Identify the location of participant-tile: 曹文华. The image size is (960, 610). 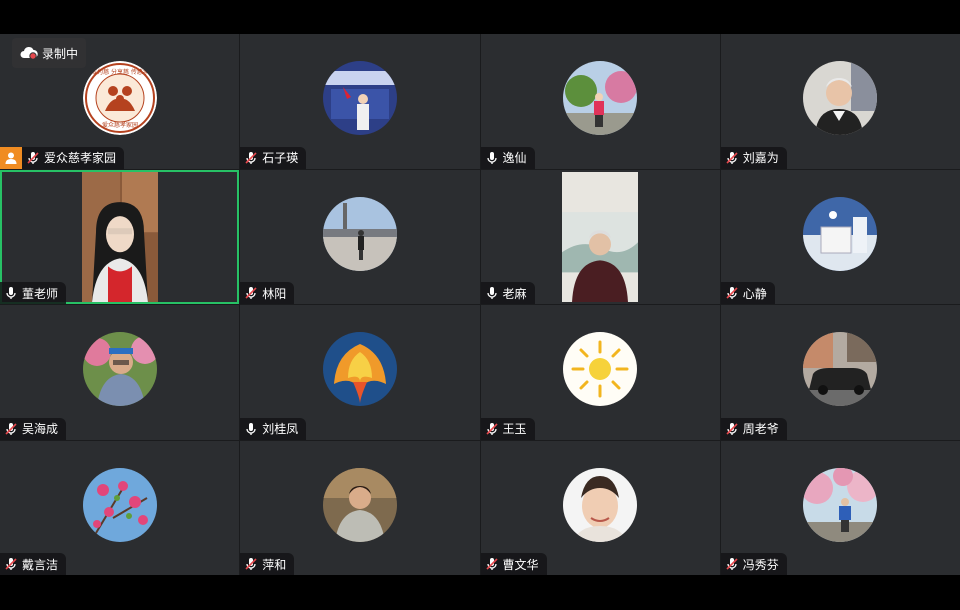
(600, 507).